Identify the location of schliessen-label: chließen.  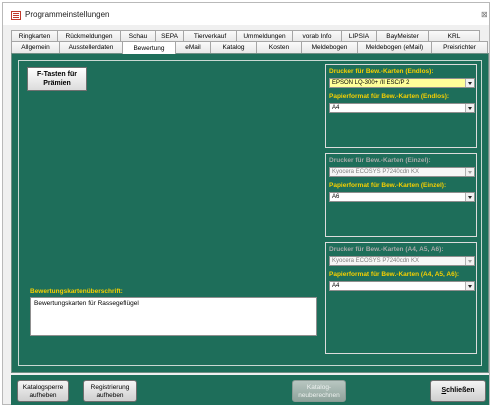
(460, 390).